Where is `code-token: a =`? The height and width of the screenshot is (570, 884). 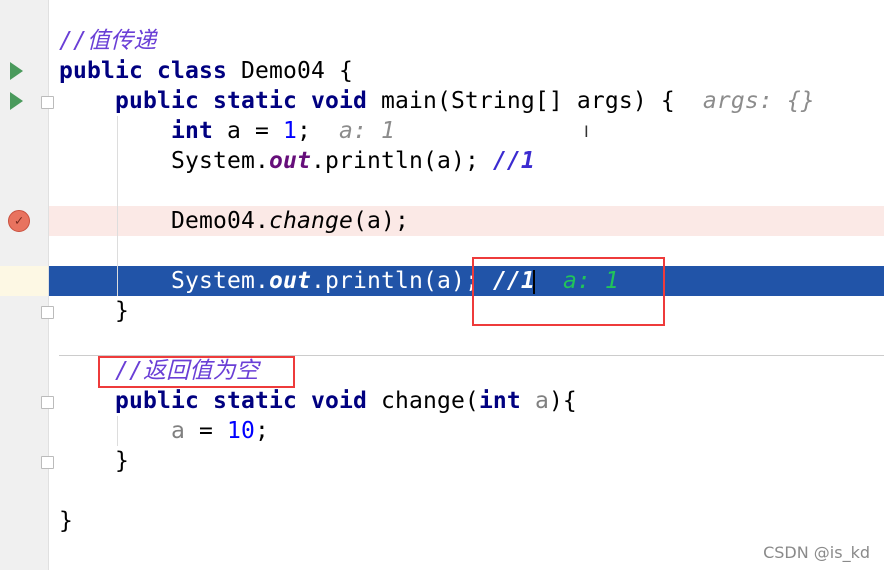 code-token: a = is located at coordinates (254, 131).